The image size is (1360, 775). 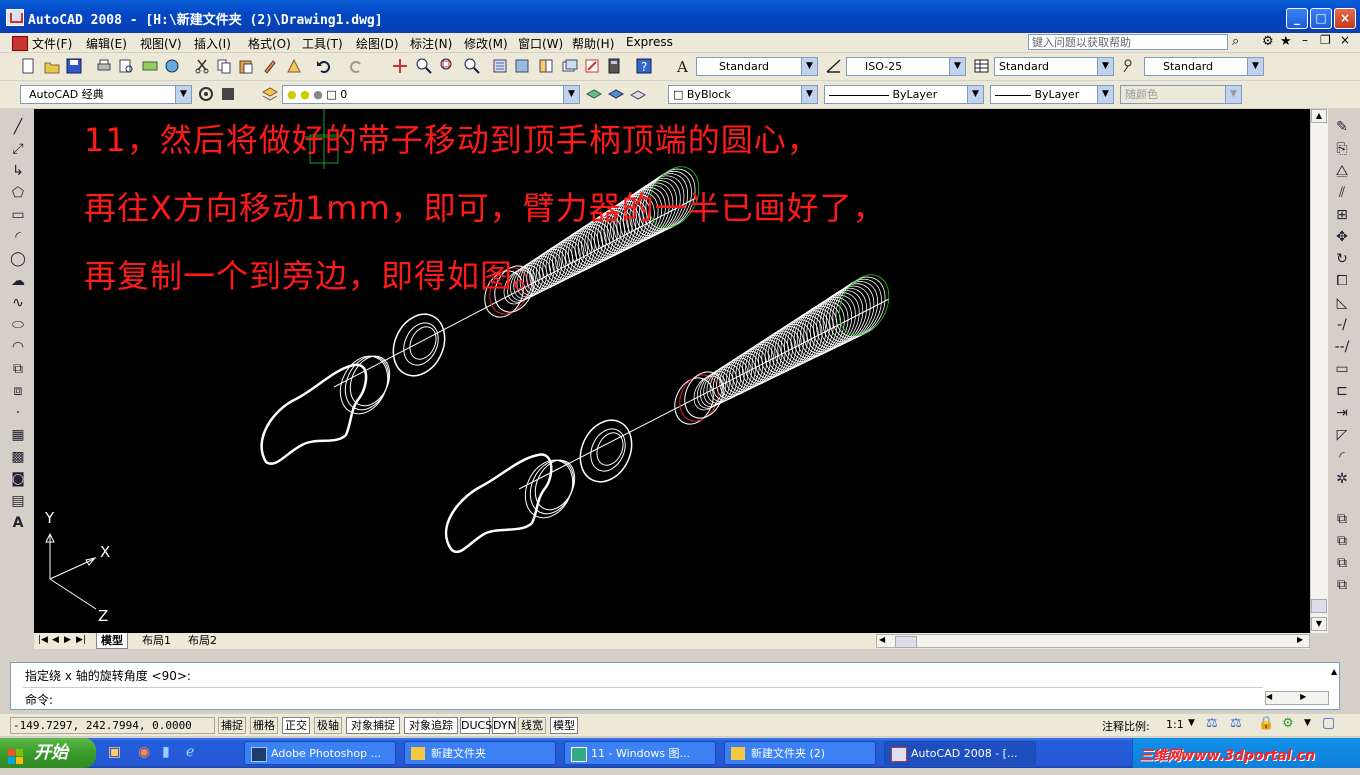 What do you see at coordinates (18, 171) in the screenshot?
I see `polyline-icon: ↳` at bounding box center [18, 171].